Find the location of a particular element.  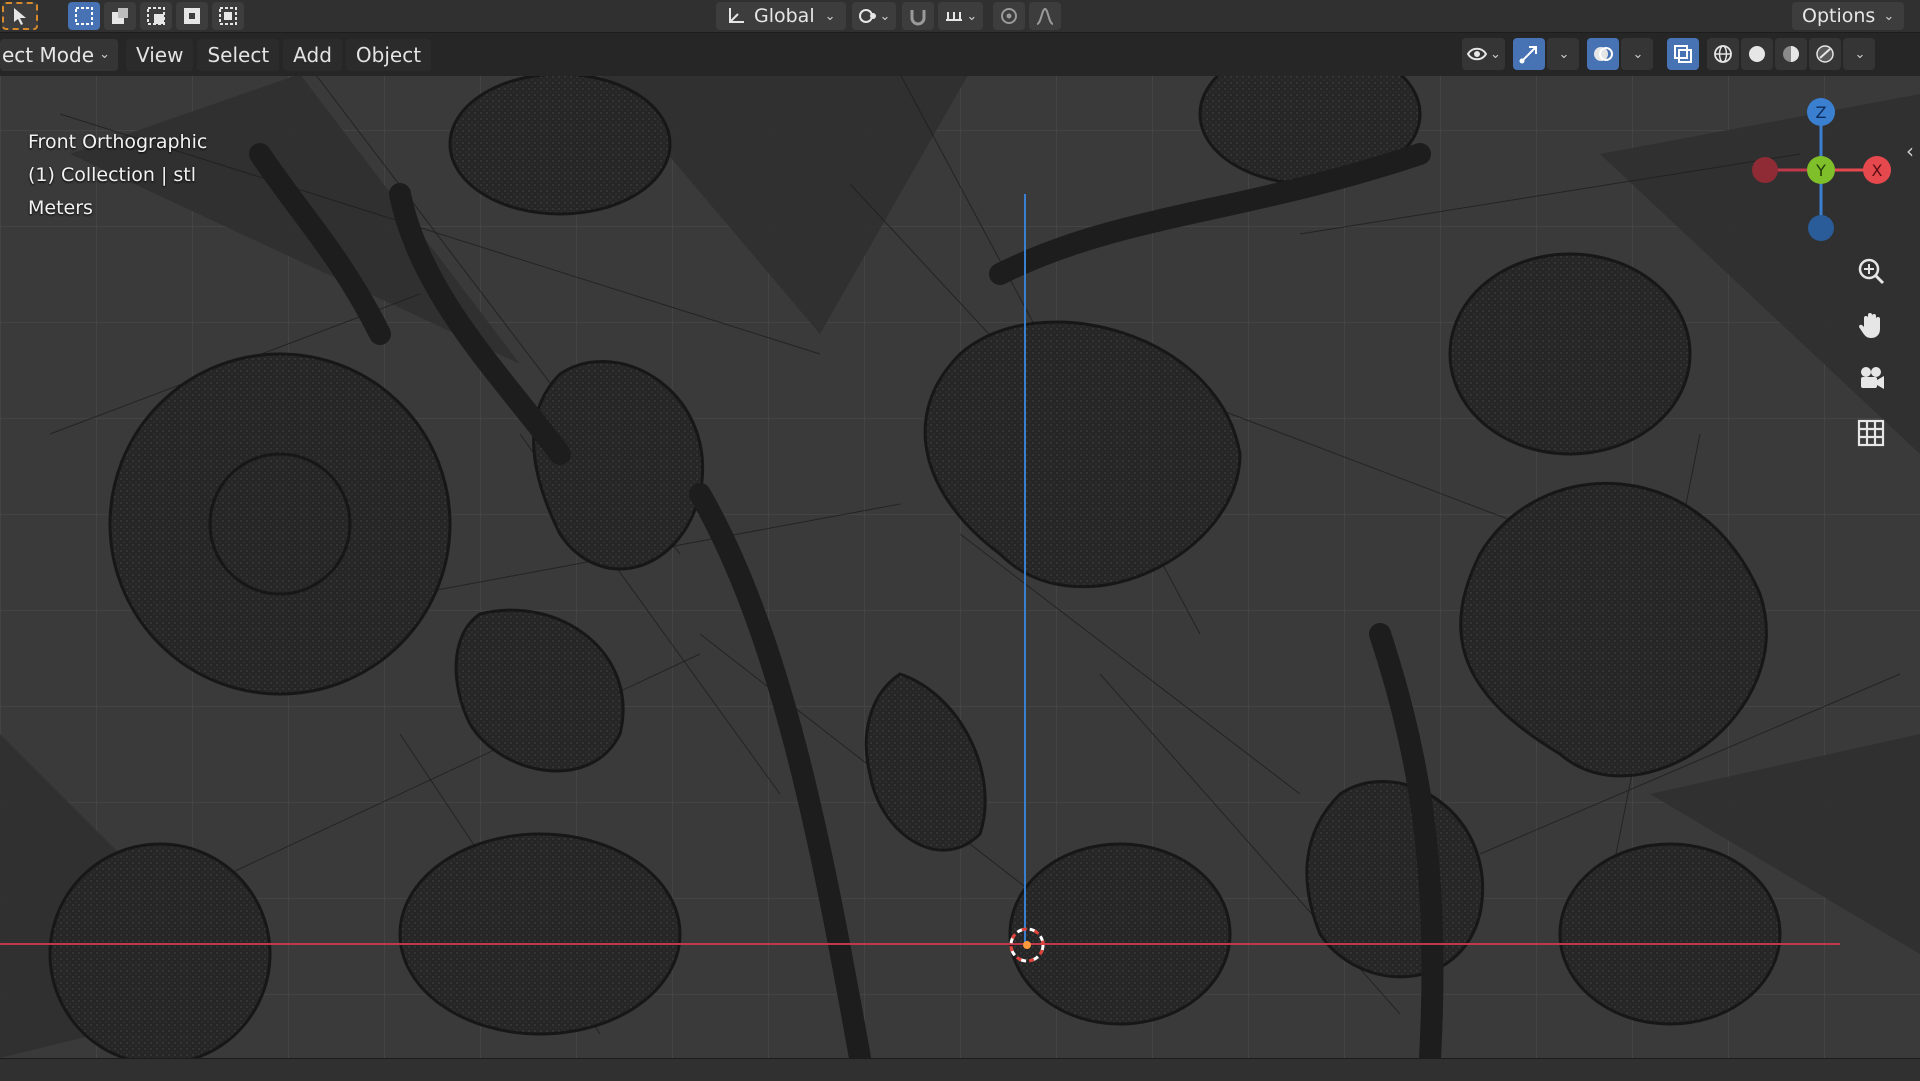

solid-shading-icon is located at coordinates (1756, 54).